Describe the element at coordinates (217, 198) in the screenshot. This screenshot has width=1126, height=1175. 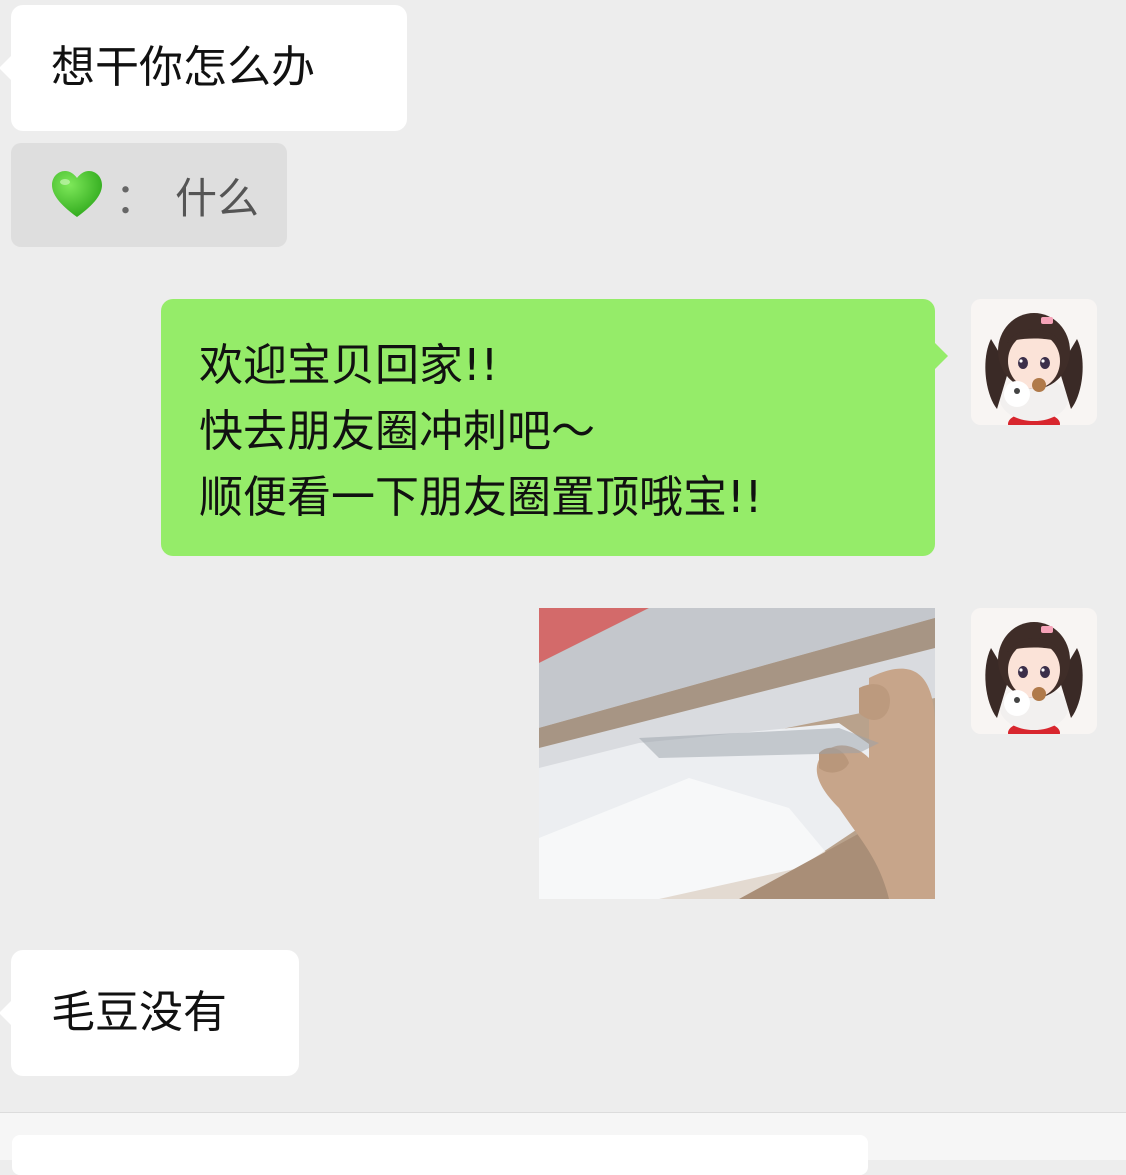
I see `quote-text: 什么` at that location.